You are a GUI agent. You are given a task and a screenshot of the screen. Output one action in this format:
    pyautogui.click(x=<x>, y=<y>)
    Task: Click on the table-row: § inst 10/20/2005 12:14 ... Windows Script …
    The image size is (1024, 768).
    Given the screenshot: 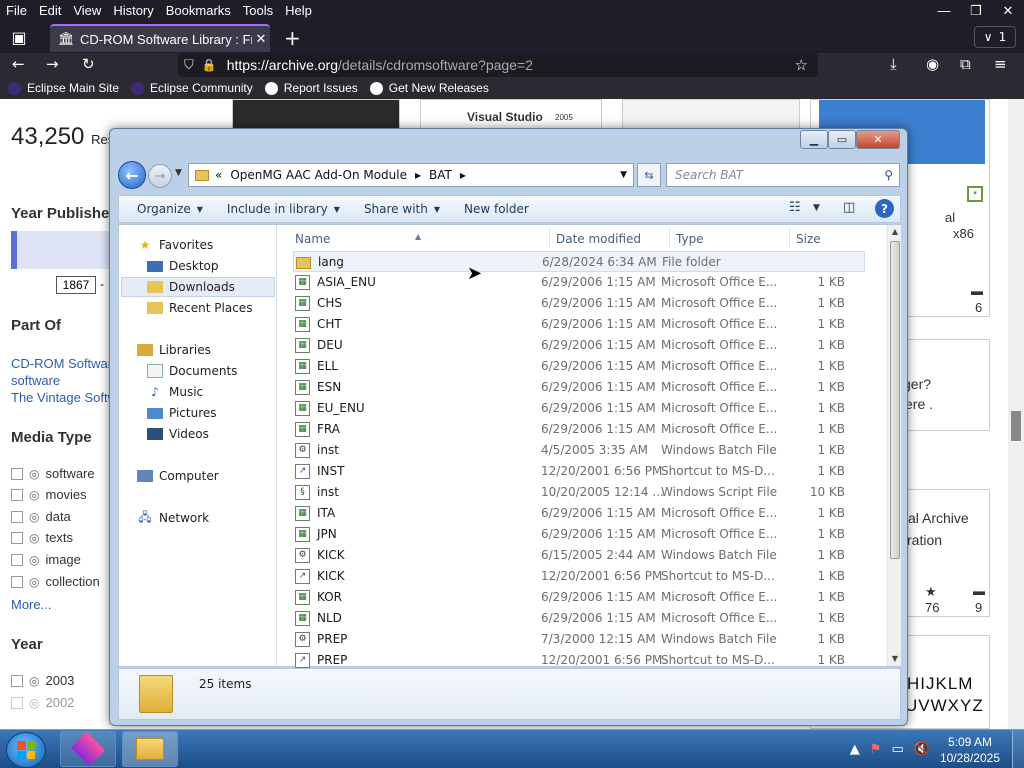 What is the action you would take?
    pyautogui.click(x=579, y=492)
    